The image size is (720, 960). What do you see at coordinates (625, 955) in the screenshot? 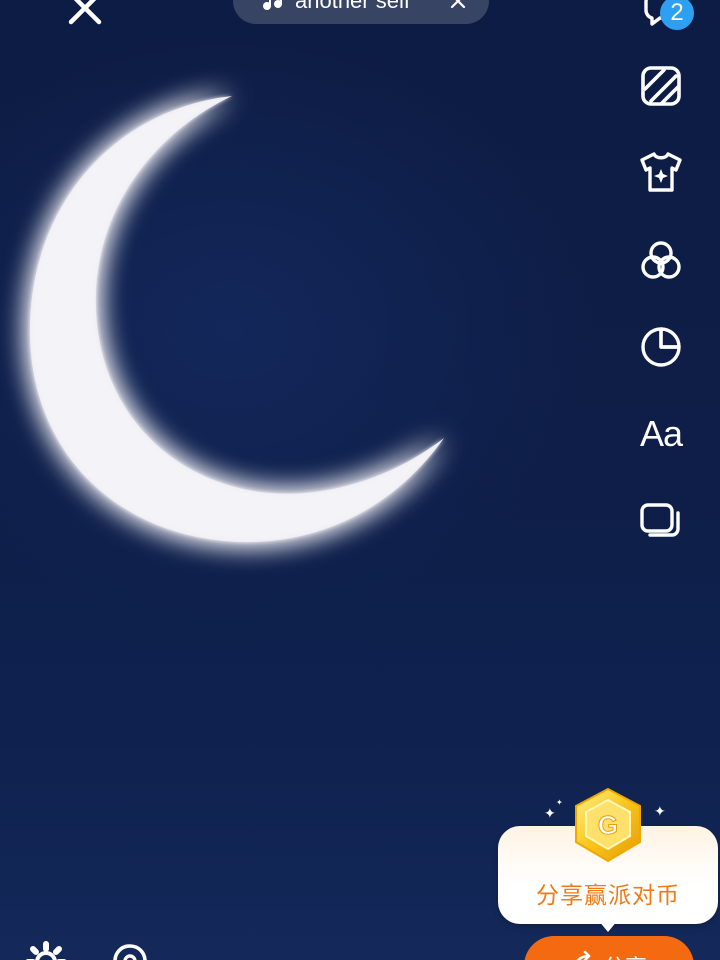
I see `share-label: 分享` at bounding box center [625, 955].